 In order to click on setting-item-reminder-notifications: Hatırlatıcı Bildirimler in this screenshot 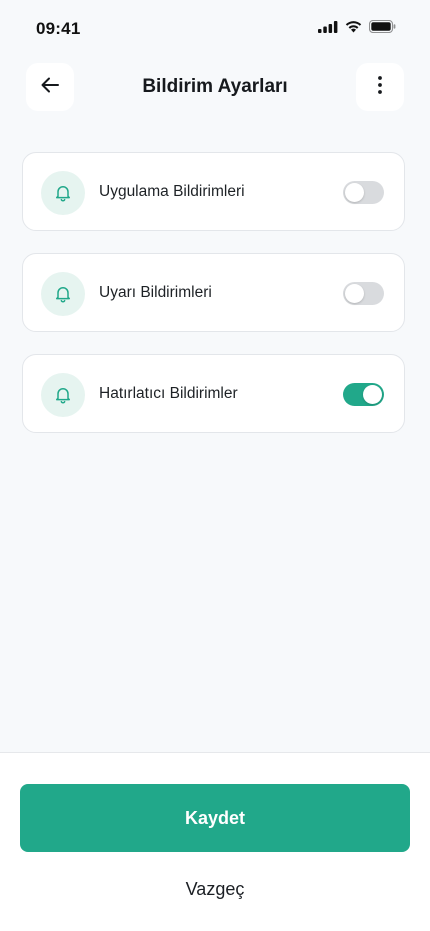, I will do `click(213, 393)`.